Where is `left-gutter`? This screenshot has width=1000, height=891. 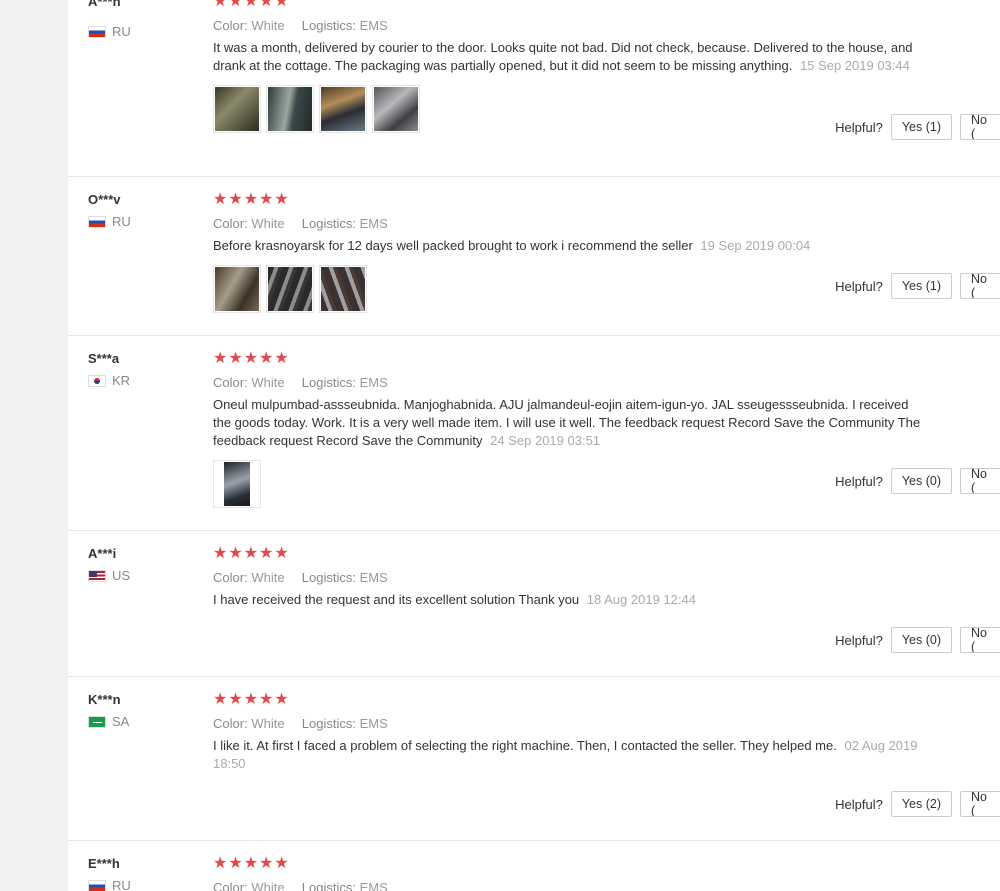 left-gutter is located at coordinates (34, 445).